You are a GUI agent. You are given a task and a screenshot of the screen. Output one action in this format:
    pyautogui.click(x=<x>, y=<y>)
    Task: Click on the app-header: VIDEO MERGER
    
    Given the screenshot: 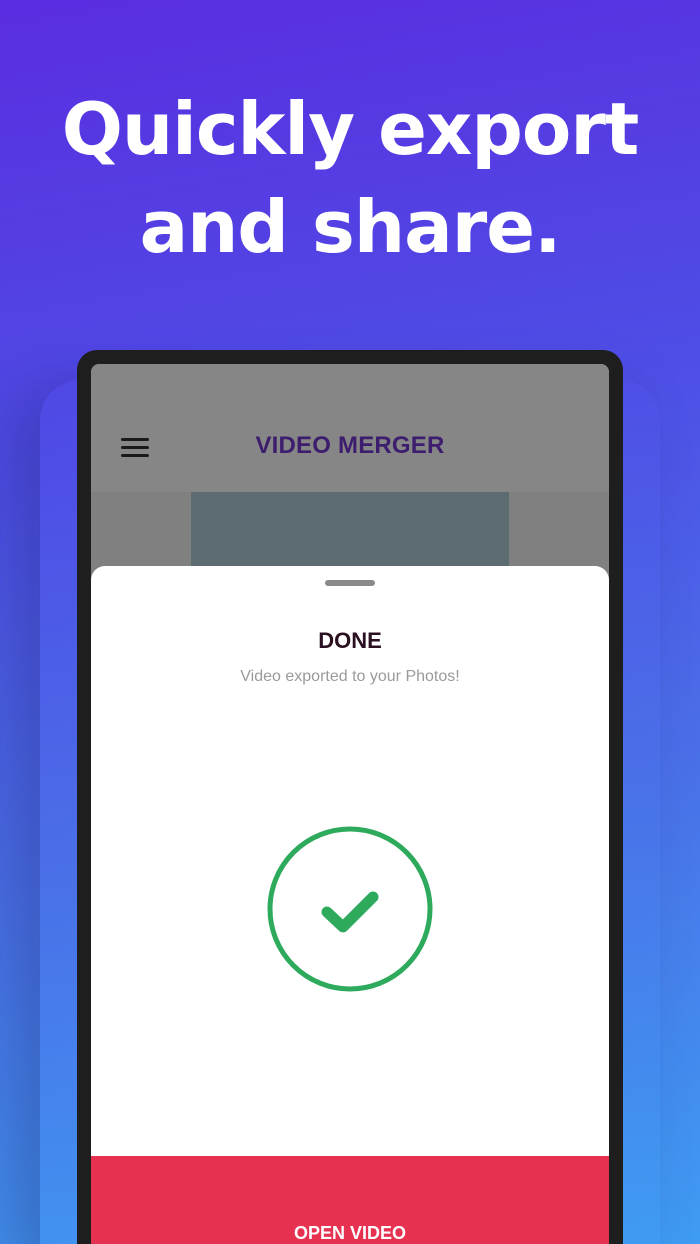 What is the action you would take?
    pyautogui.click(x=350, y=428)
    